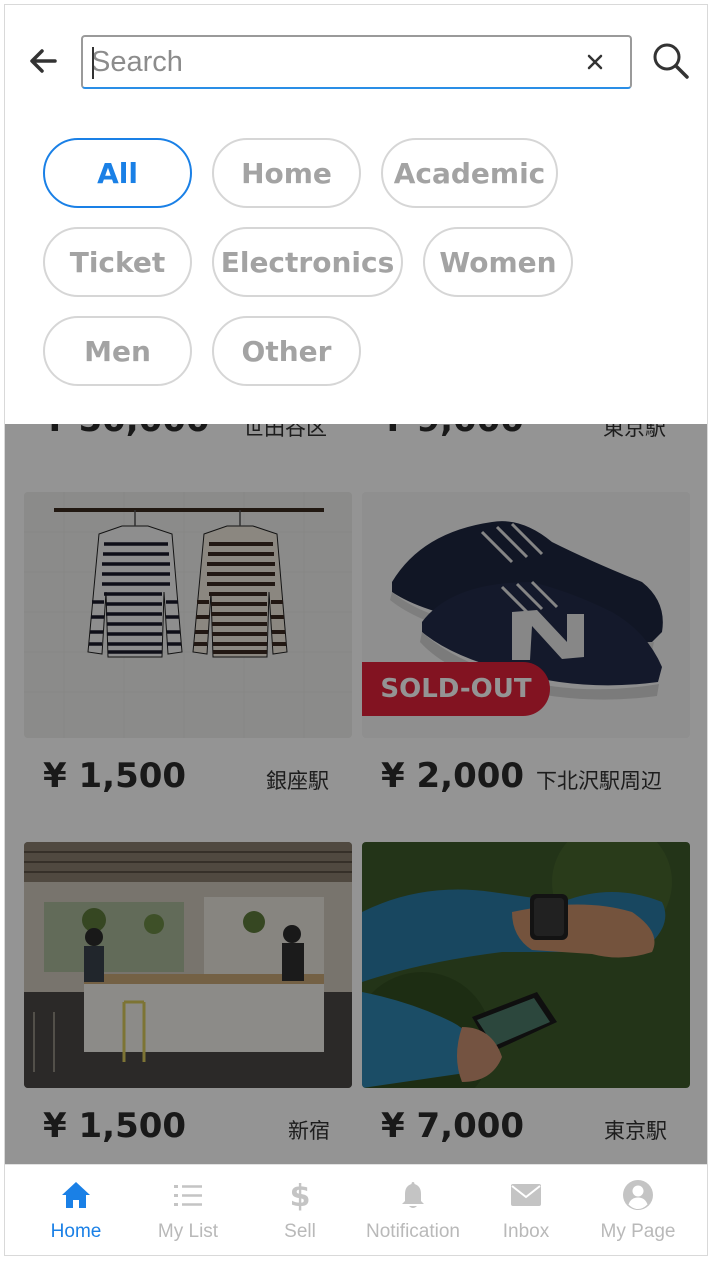 The image size is (716, 1261). I want to click on home-icon, so click(76, 1195).